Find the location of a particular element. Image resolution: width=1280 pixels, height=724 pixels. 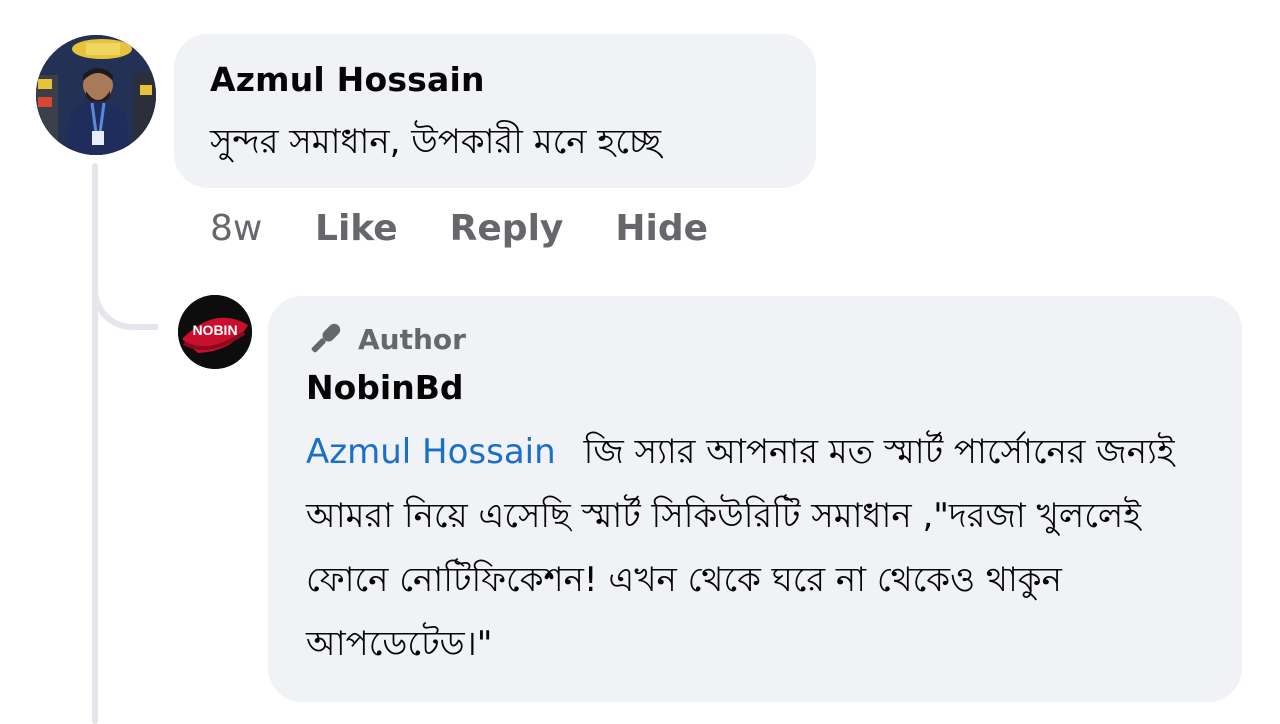

reply-button: Reply is located at coordinates (507, 228).